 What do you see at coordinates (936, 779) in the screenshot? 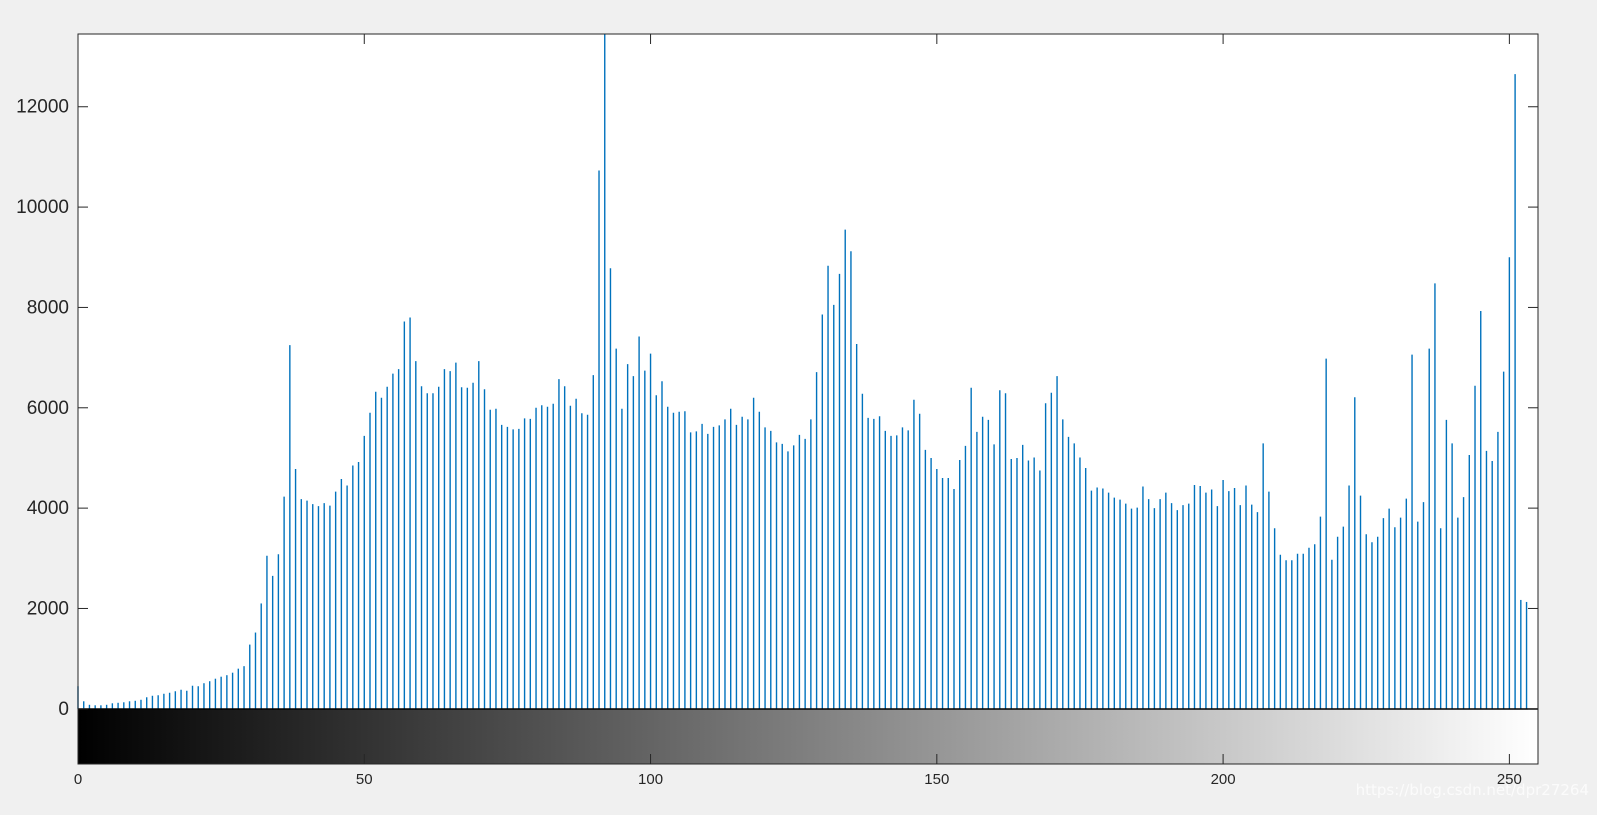
I see `x-tick-label: 150` at bounding box center [936, 779].